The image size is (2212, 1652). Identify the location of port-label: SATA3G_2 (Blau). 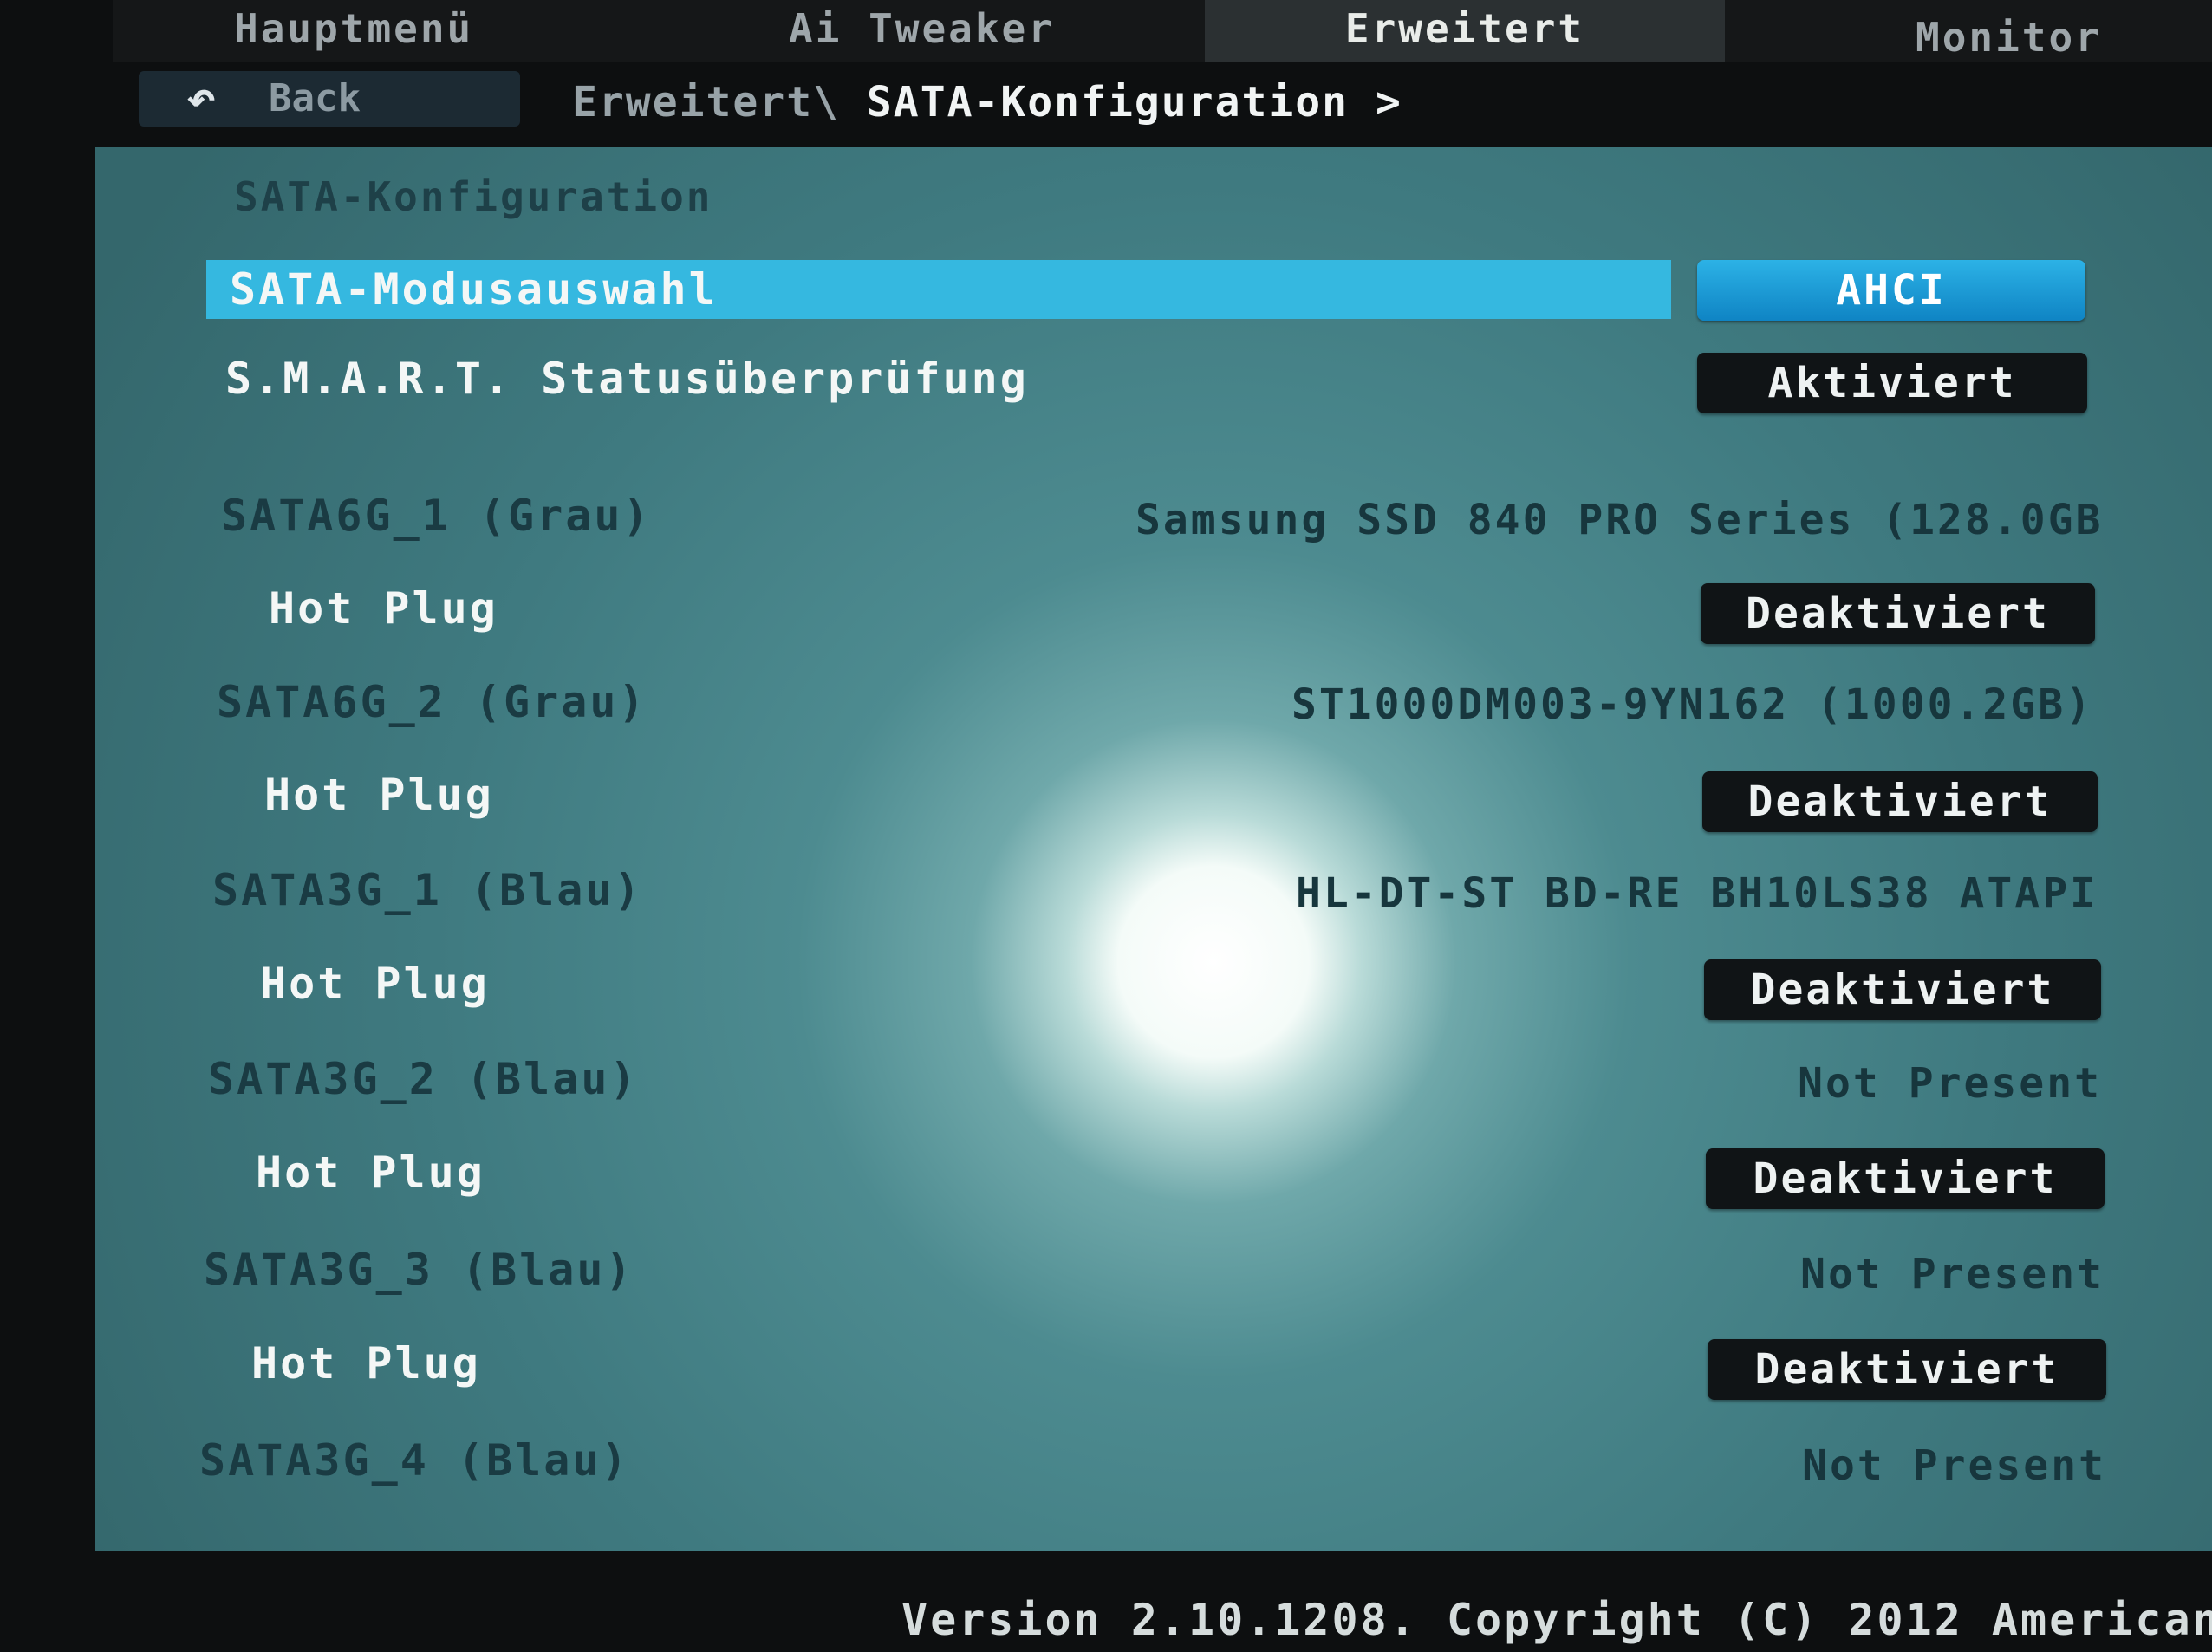
(423, 1079).